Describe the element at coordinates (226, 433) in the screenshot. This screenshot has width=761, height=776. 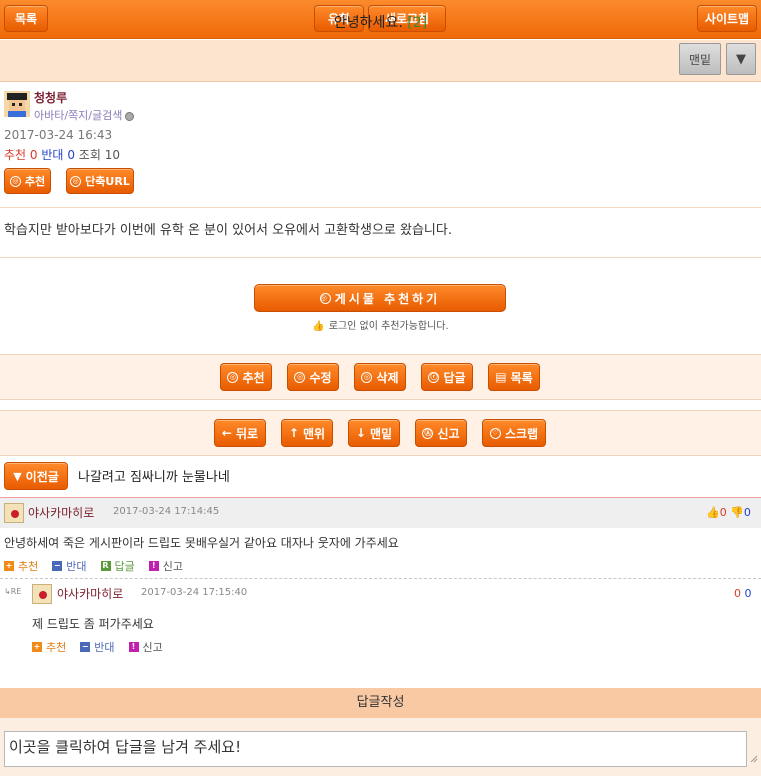
I see `arrow-left-icon: ←` at that location.